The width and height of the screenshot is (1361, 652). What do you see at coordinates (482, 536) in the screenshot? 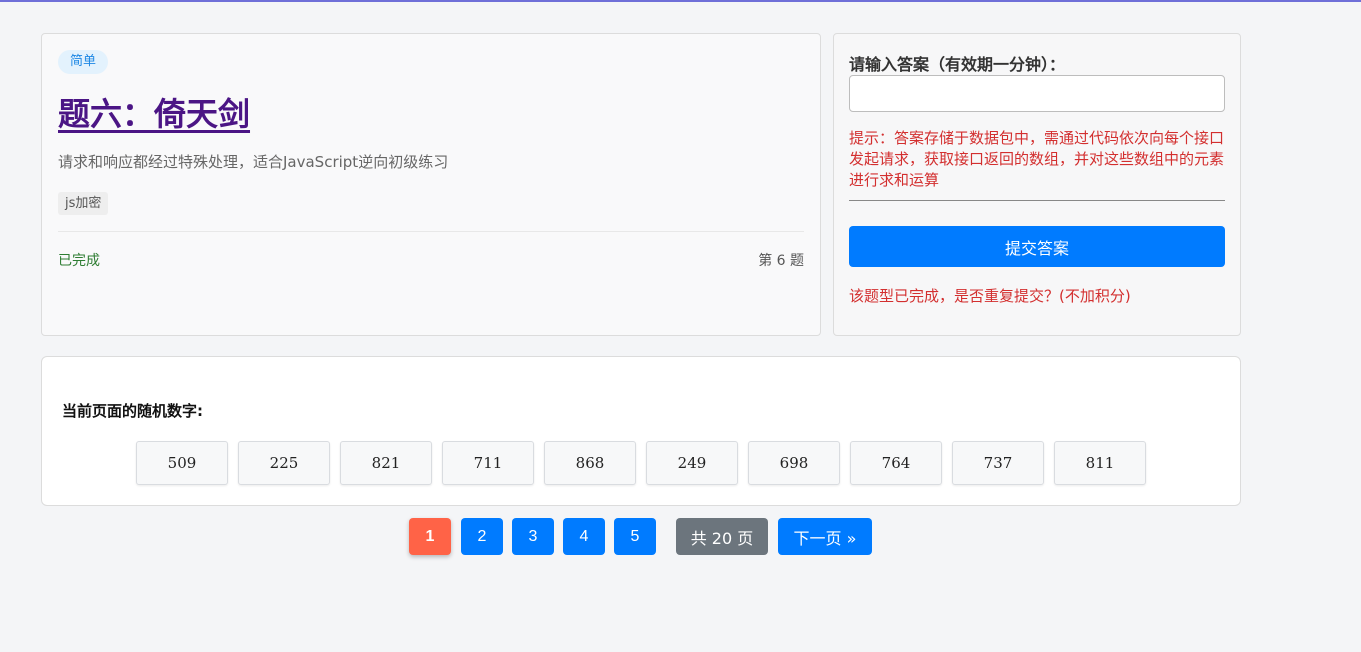
I see `page-2-button: 2` at bounding box center [482, 536].